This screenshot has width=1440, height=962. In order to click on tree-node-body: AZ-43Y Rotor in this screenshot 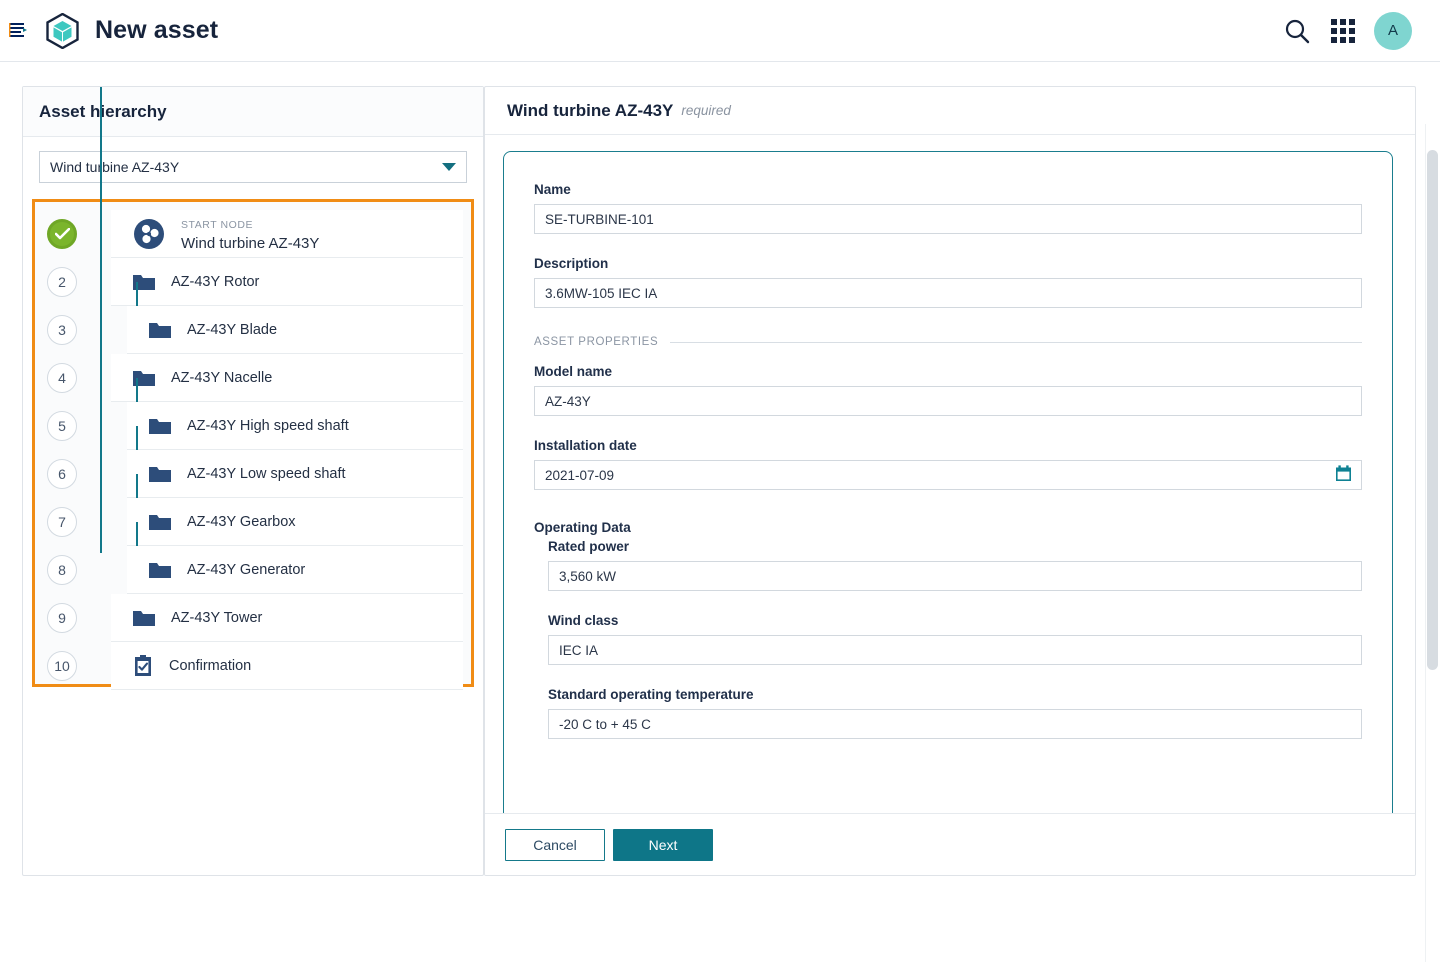, I will do `click(287, 282)`.